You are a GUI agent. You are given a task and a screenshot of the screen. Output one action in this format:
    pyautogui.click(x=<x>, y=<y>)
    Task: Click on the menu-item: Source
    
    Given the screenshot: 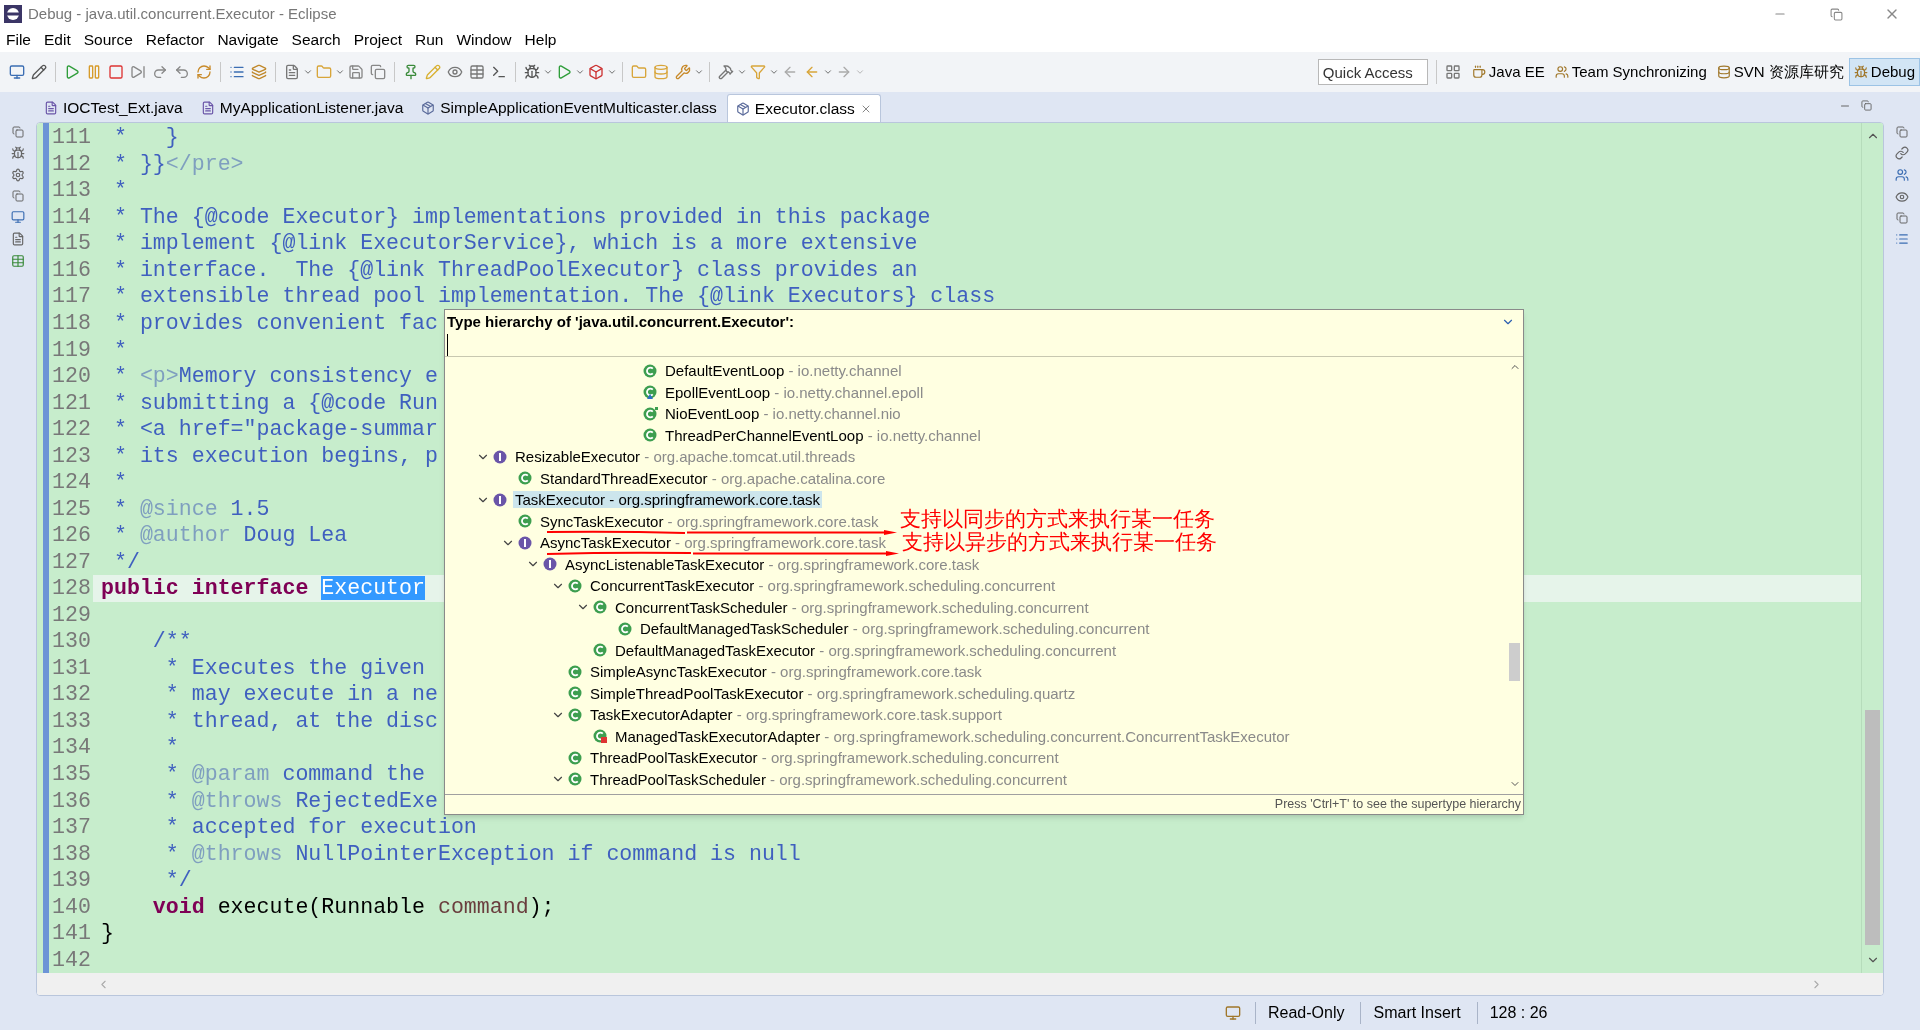 What is the action you would take?
    pyautogui.click(x=108, y=40)
    